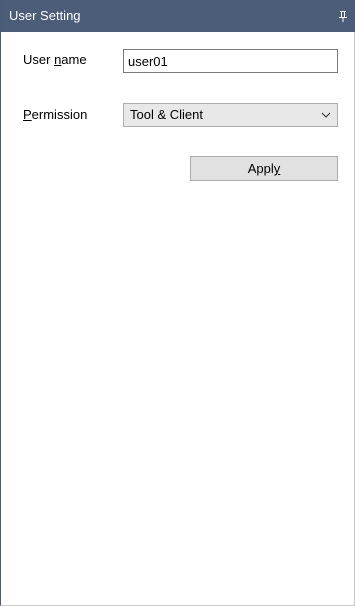 This screenshot has width=355, height=606. What do you see at coordinates (166, 114) in the screenshot?
I see `permission-selected-value: Tool & Client` at bounding box center [166, 114].